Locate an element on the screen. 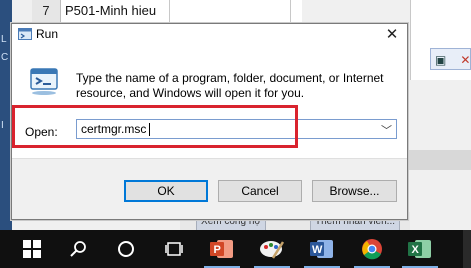 This screenshot has width=471, height=268. side-letter: C is located at coordinates (5, 57).